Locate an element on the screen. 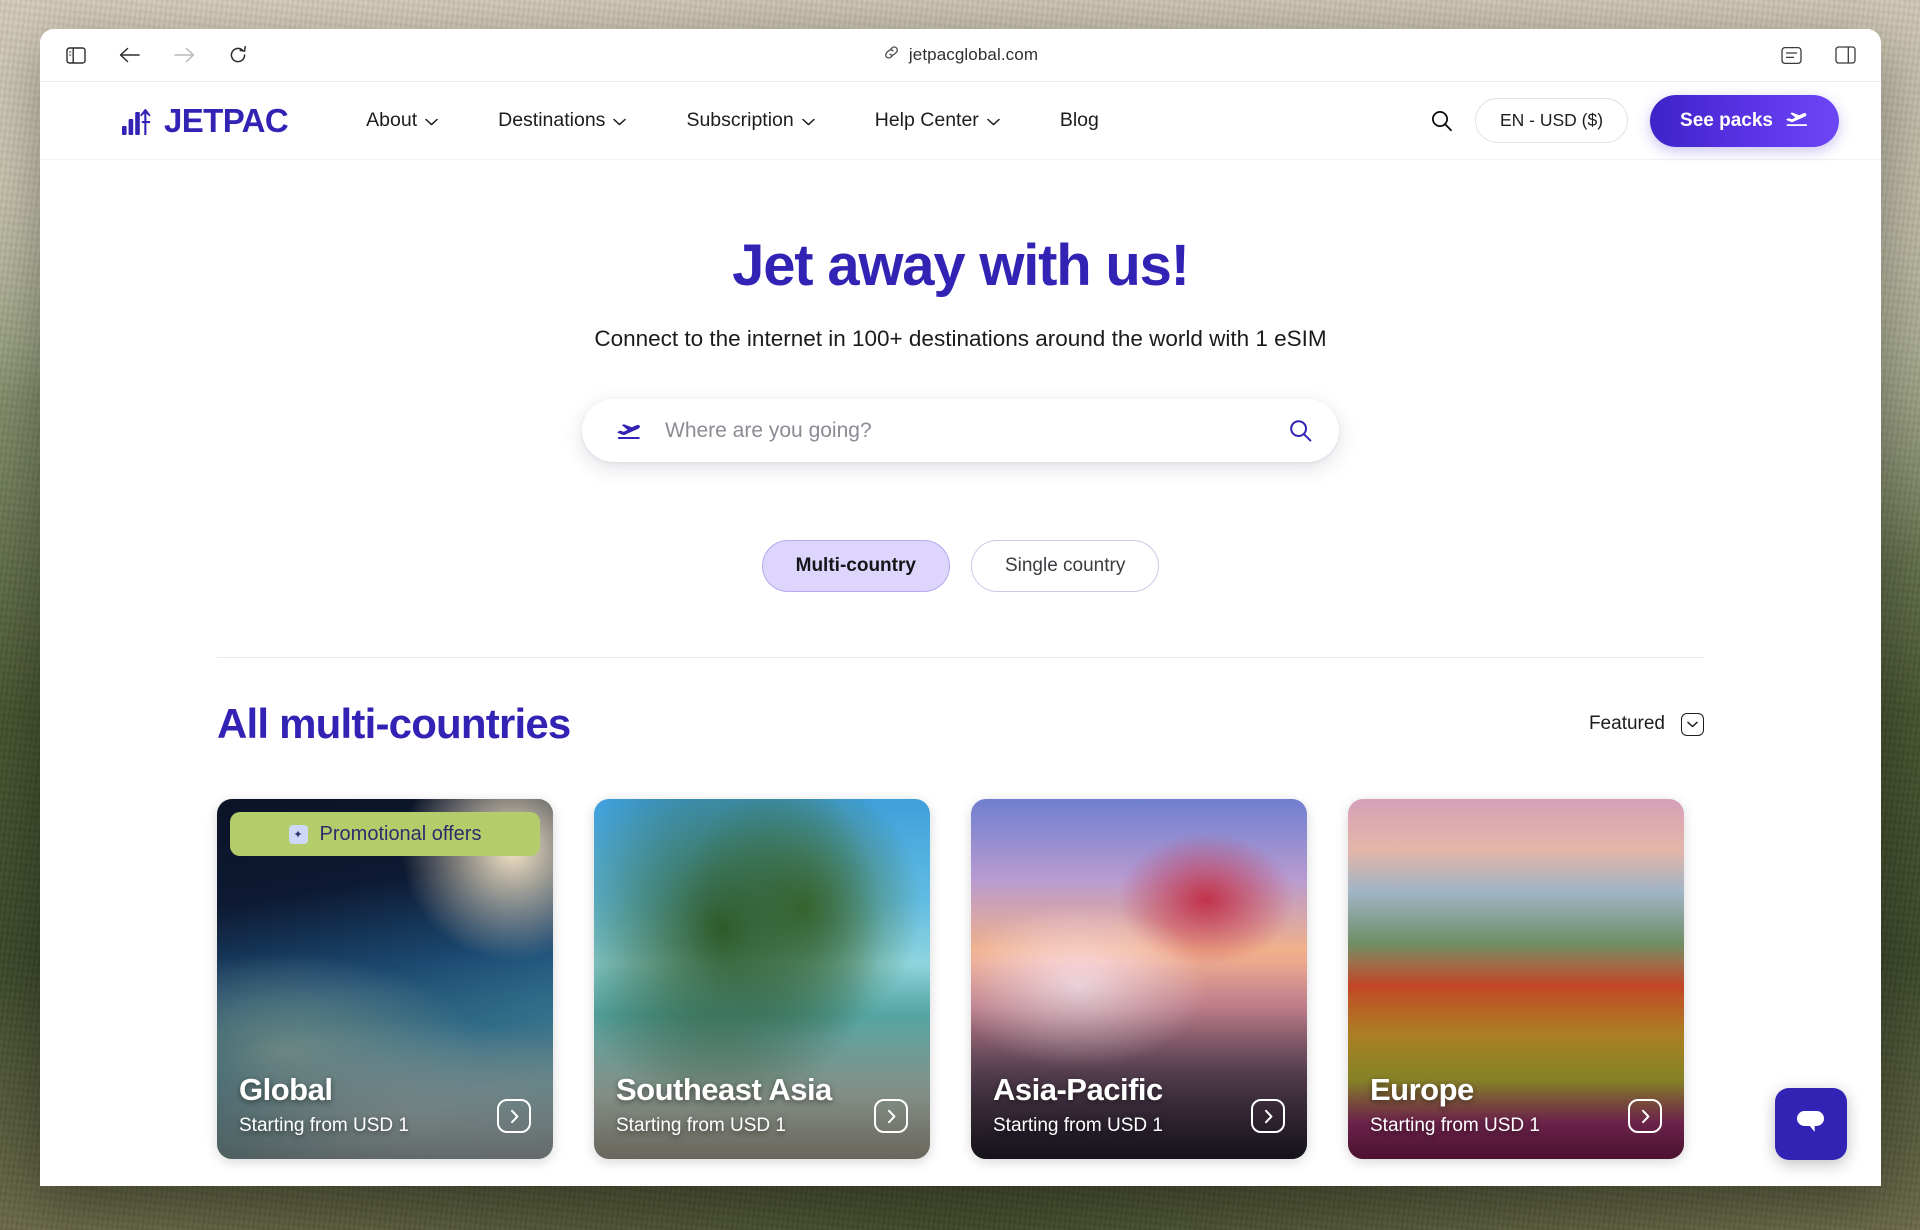 The height and width of the screenshot is (1230, 1920). card-title: Southeast Asia is located at coordinates (724, 1089).